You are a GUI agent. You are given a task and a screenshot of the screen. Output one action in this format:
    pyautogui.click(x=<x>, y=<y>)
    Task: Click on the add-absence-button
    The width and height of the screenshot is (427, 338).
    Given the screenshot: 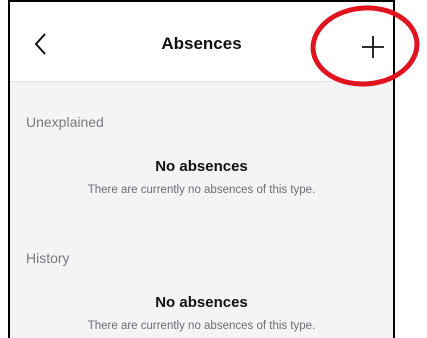 What is the action you would take?
    pyautogui.click(x=373, y=47)
    